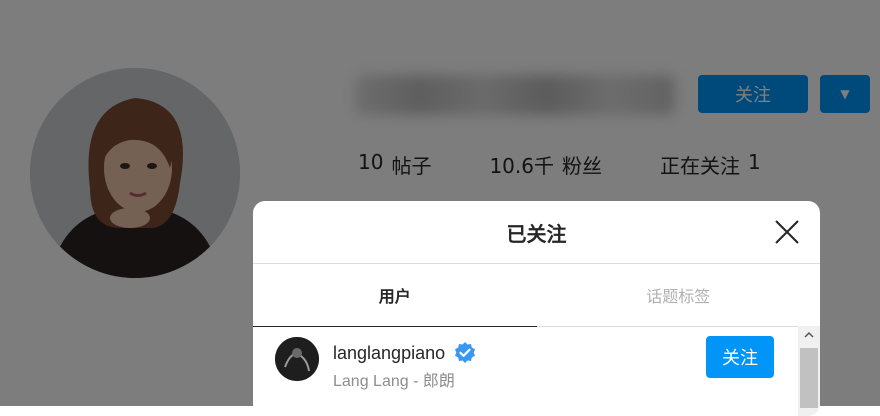  Describe the element at coordinates (395, 295) in the screenshot. I see `tab-users: 用户` at that location.